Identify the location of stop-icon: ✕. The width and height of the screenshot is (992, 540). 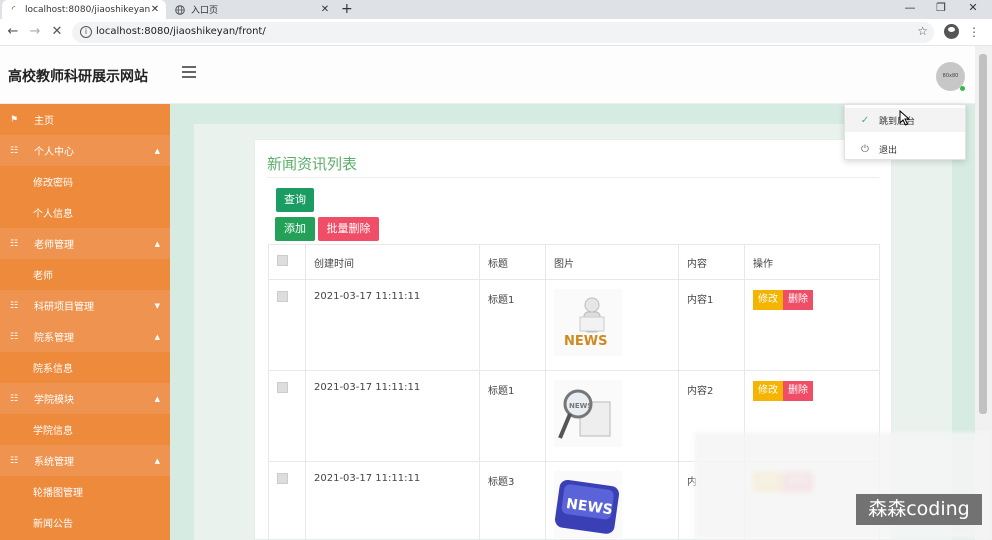
(57, 32).